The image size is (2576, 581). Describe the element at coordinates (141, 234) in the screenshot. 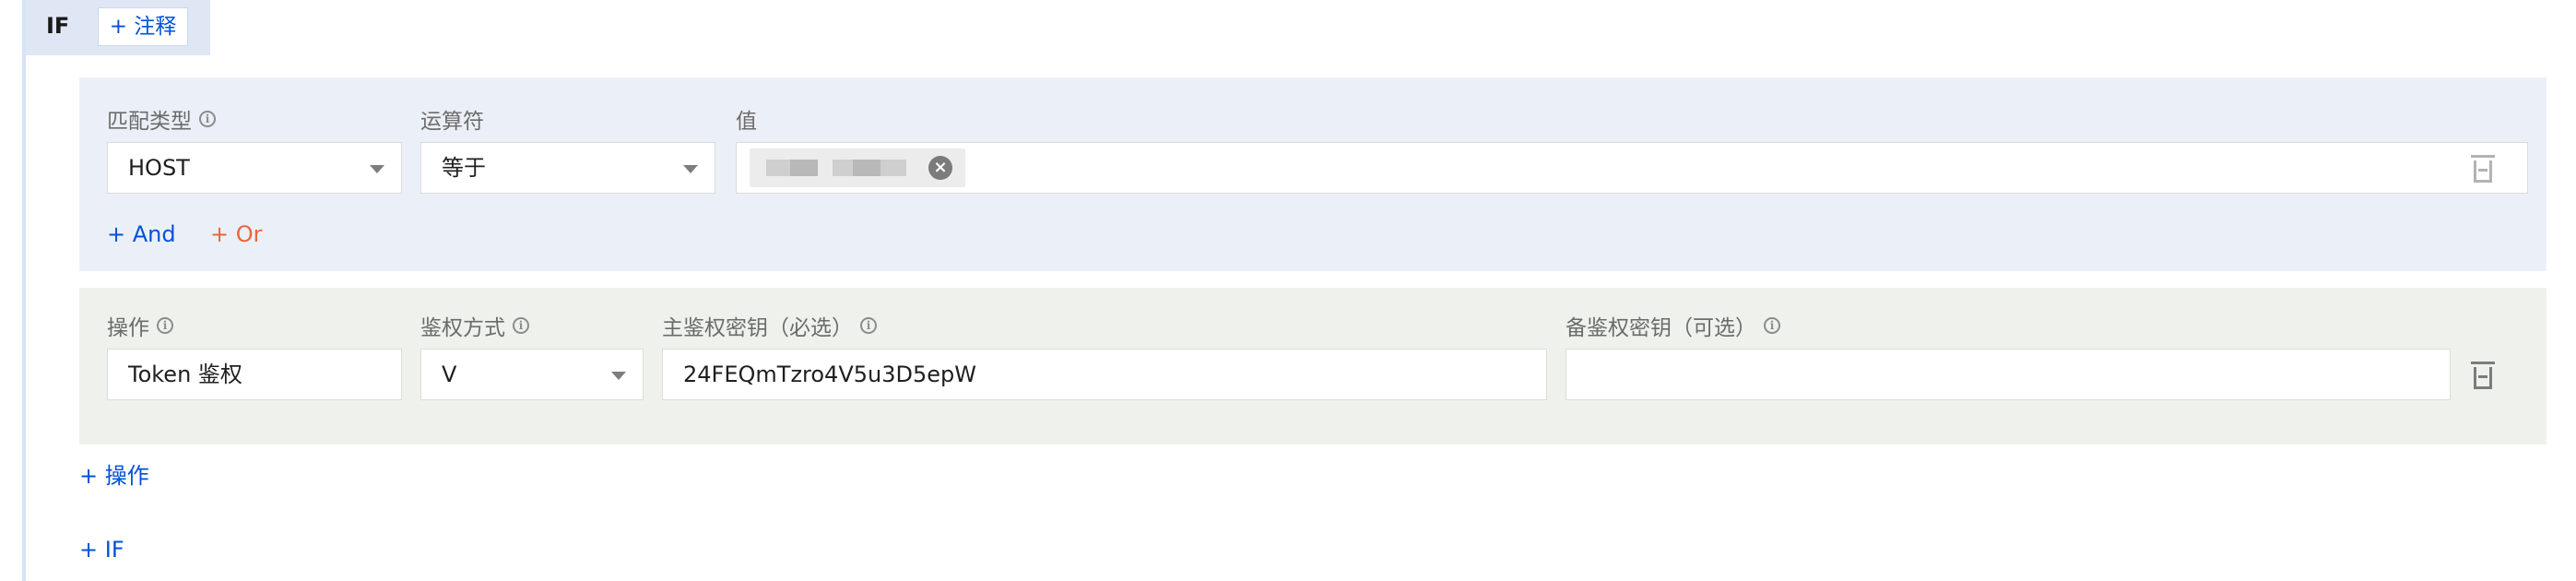

I see `add-and-button: + And` at that location.